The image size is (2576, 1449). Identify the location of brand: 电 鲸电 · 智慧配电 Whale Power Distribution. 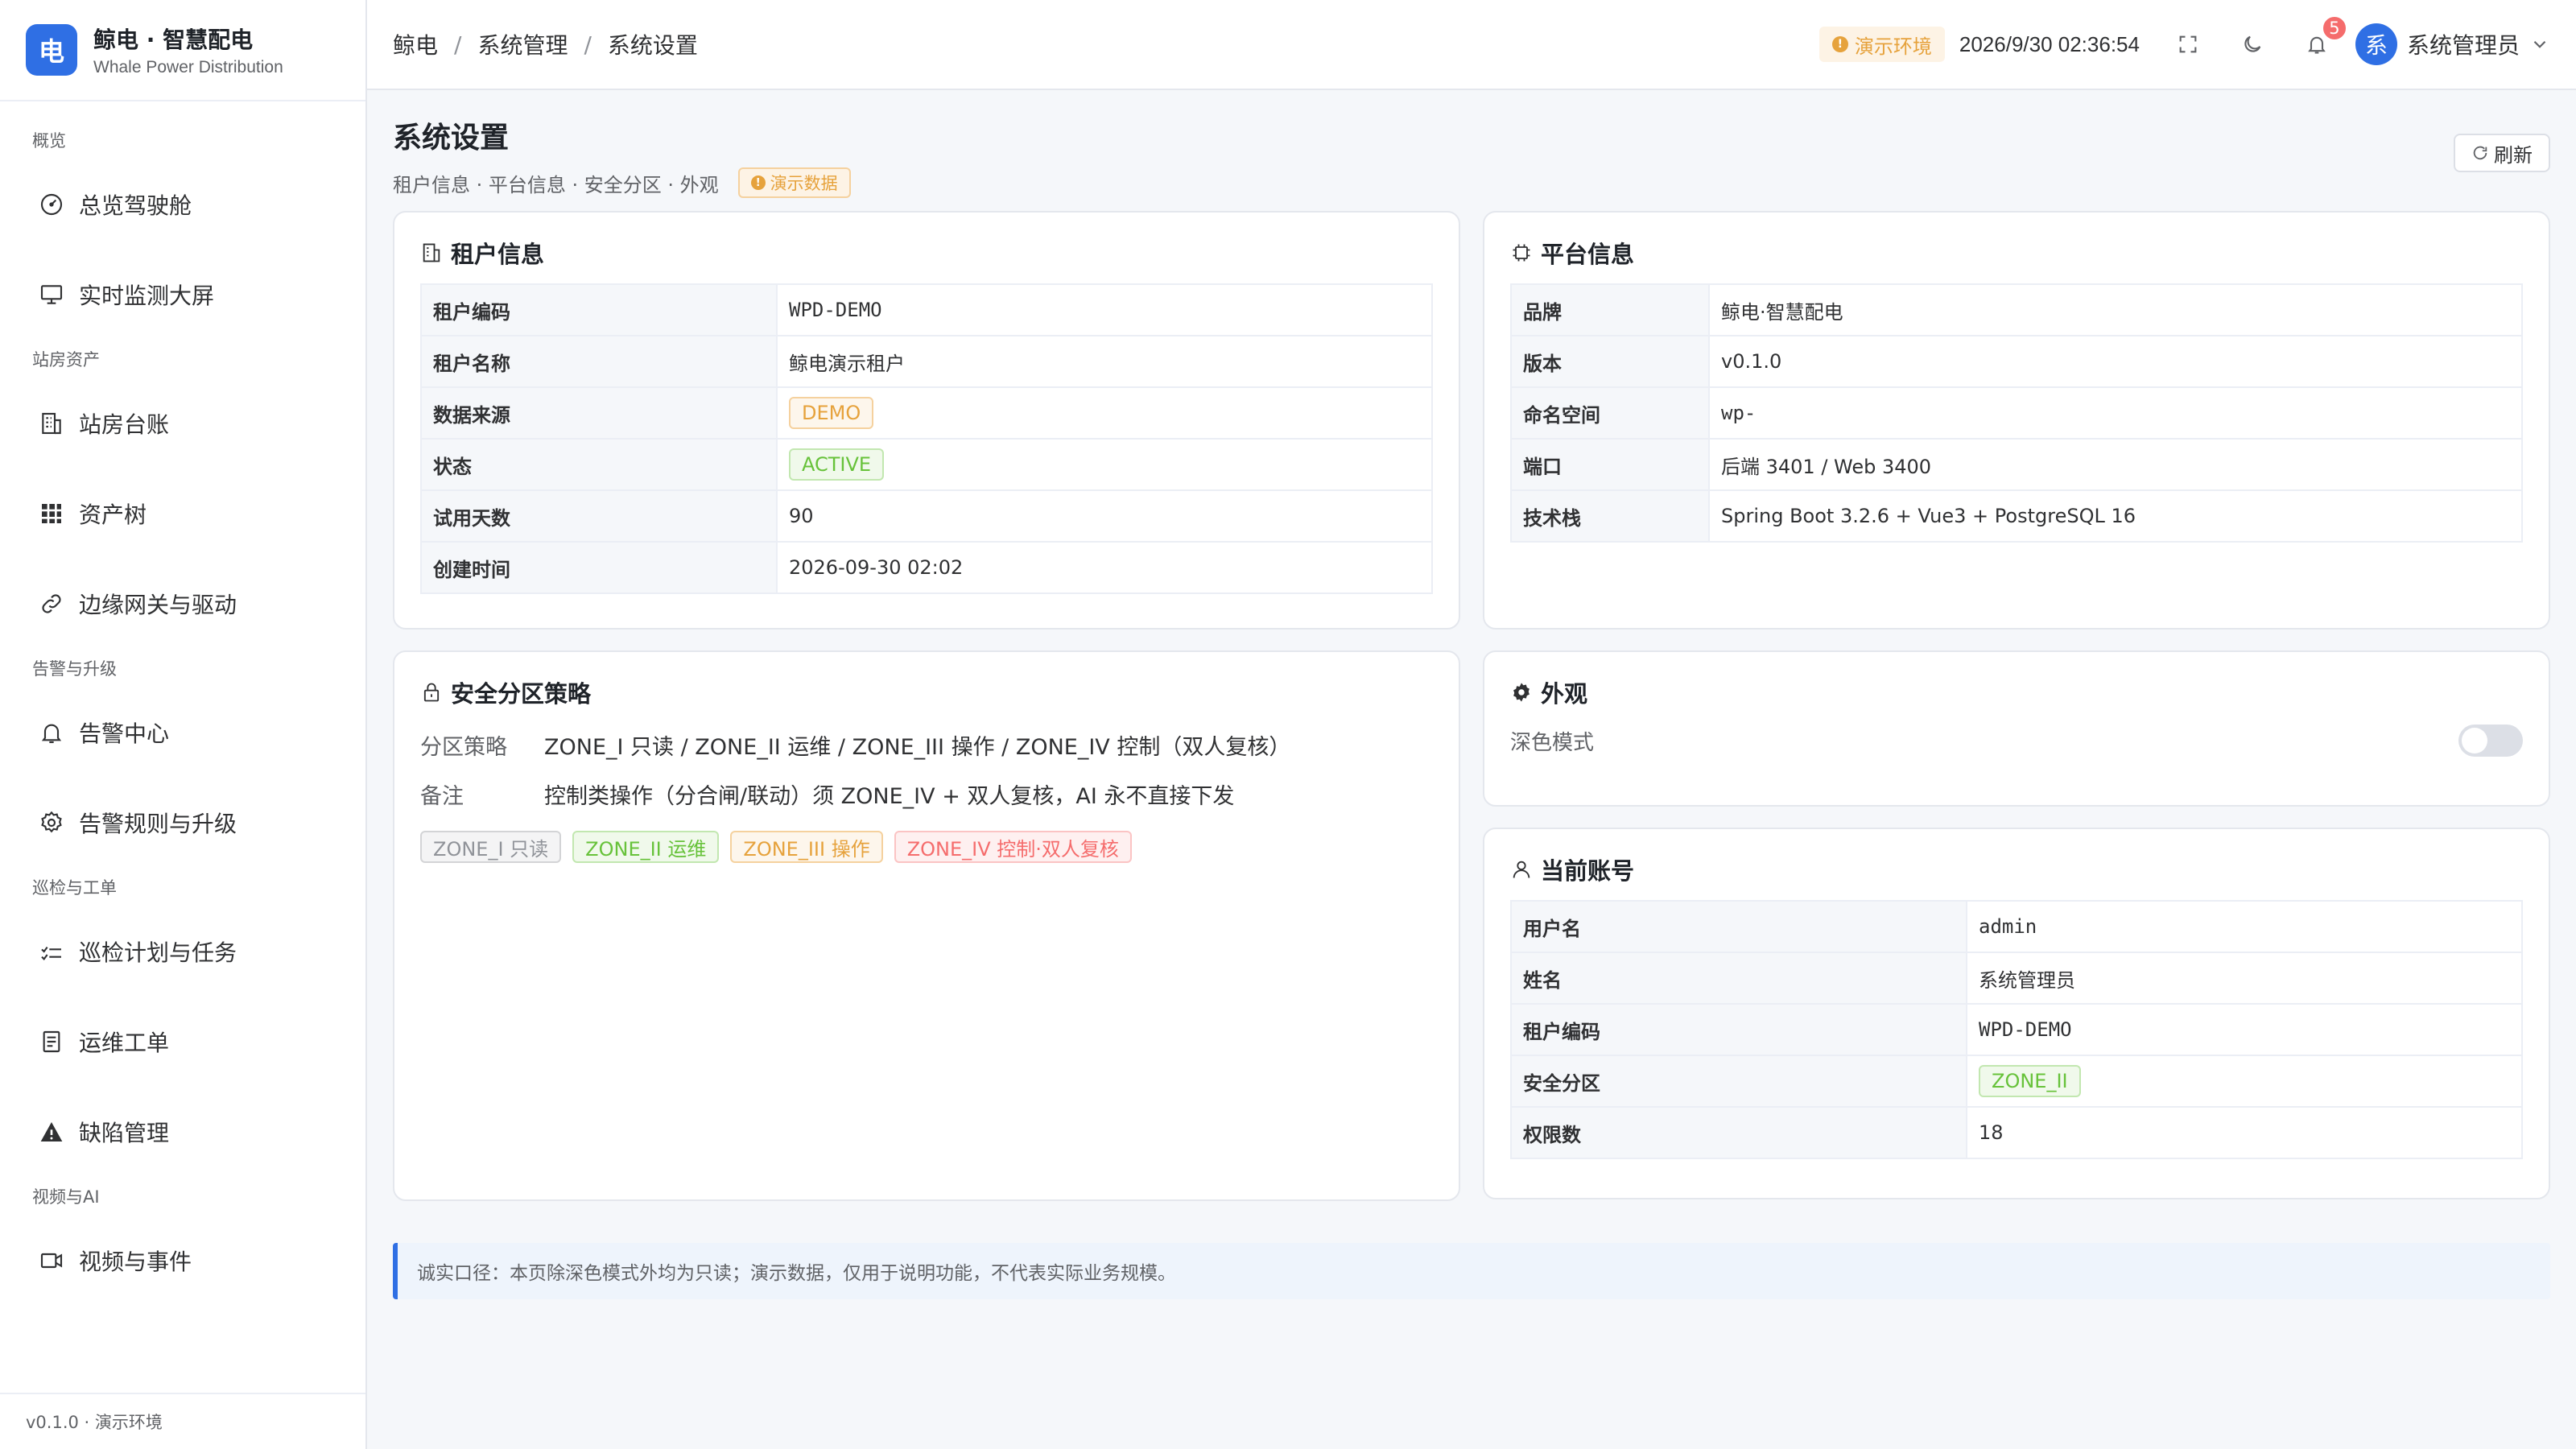
(182, 50).